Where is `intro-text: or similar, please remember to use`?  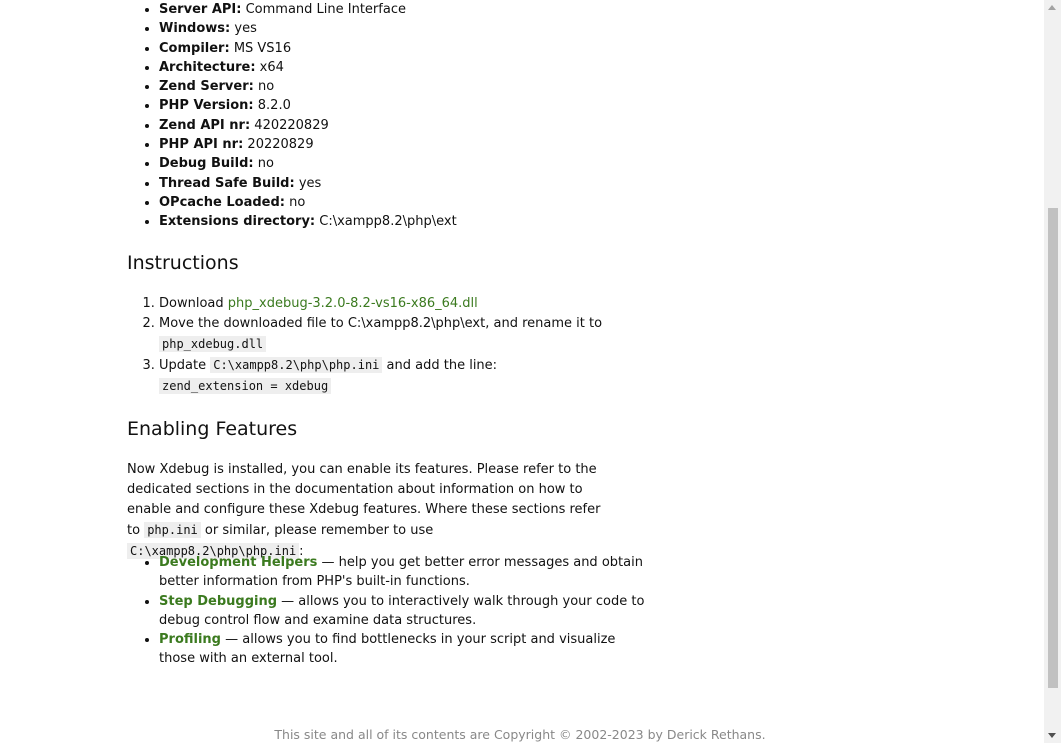 intro-text: or similar, please remember to use is located at coordinates (319, 530).